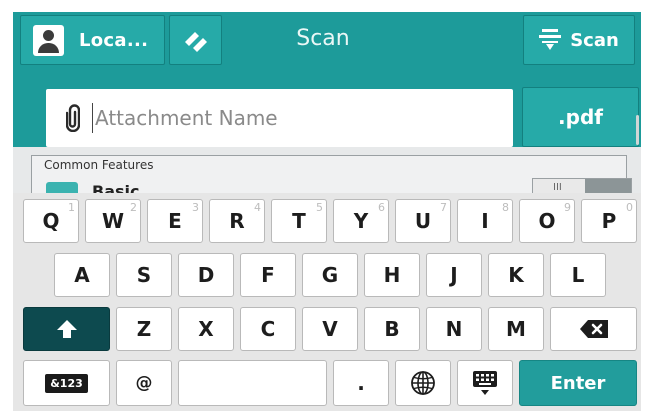 This screenshot has width=651, height=411. What do you see at coordinates (99, 165) in the screenshot?
I see `section-title: Common Features` at bounding box center [99, 165].